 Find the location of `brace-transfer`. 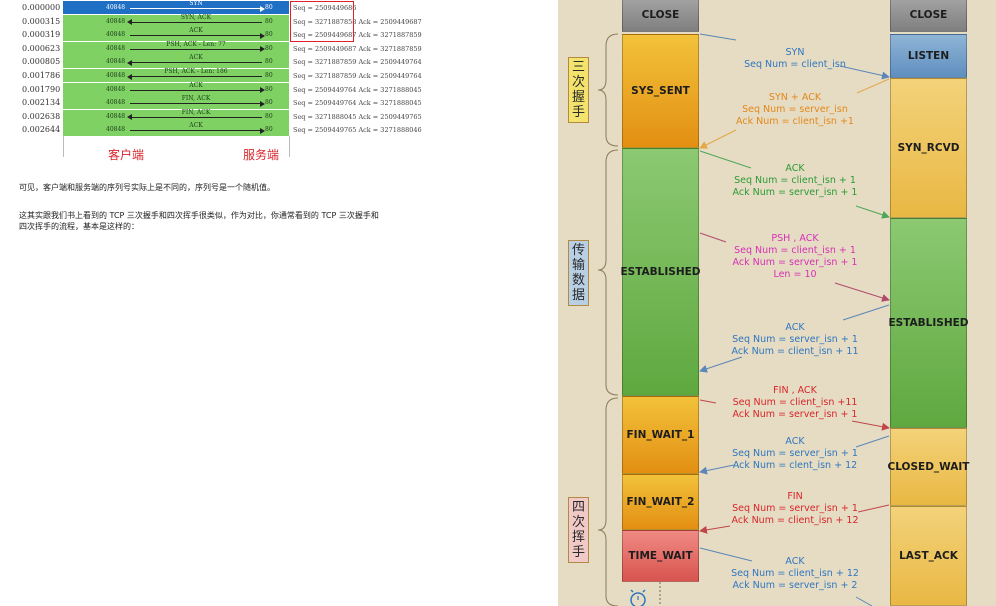

brace-transfer is located at coordinates (608, 272).